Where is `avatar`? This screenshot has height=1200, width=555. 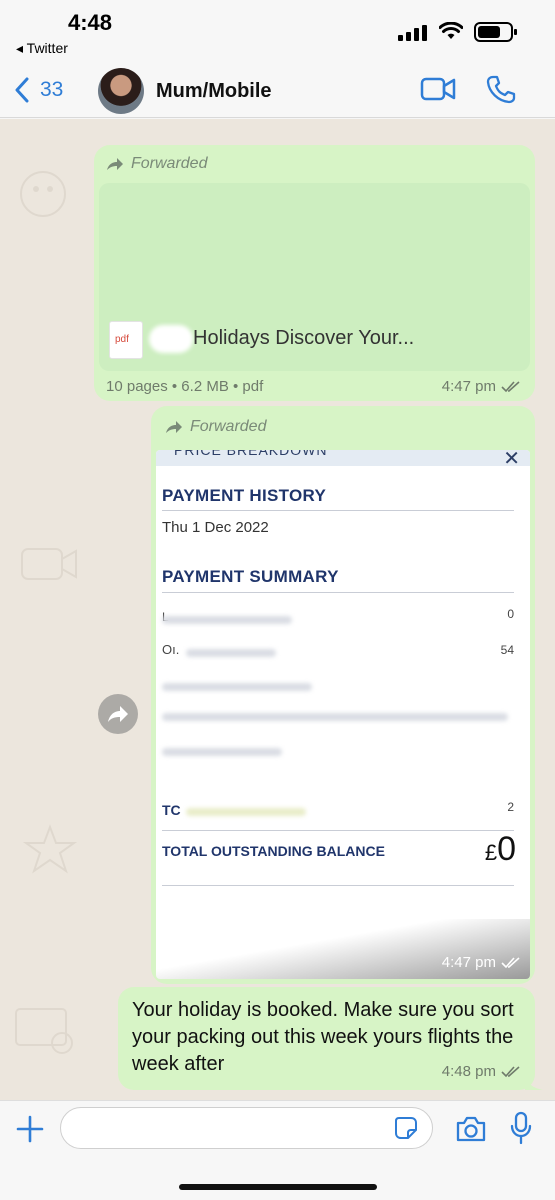 avatar is located at coordinates (121, 91).